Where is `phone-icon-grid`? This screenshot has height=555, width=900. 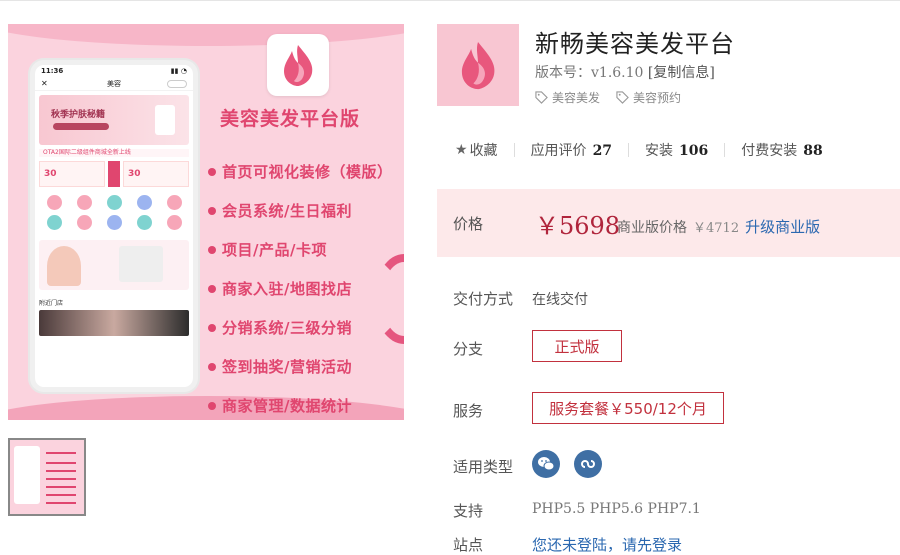 phone-icon-grid is located at coordinates (114, 212).